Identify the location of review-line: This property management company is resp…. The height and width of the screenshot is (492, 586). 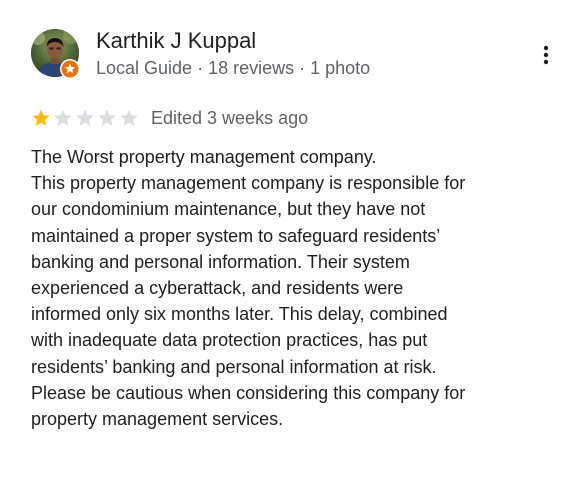
(248, 183).